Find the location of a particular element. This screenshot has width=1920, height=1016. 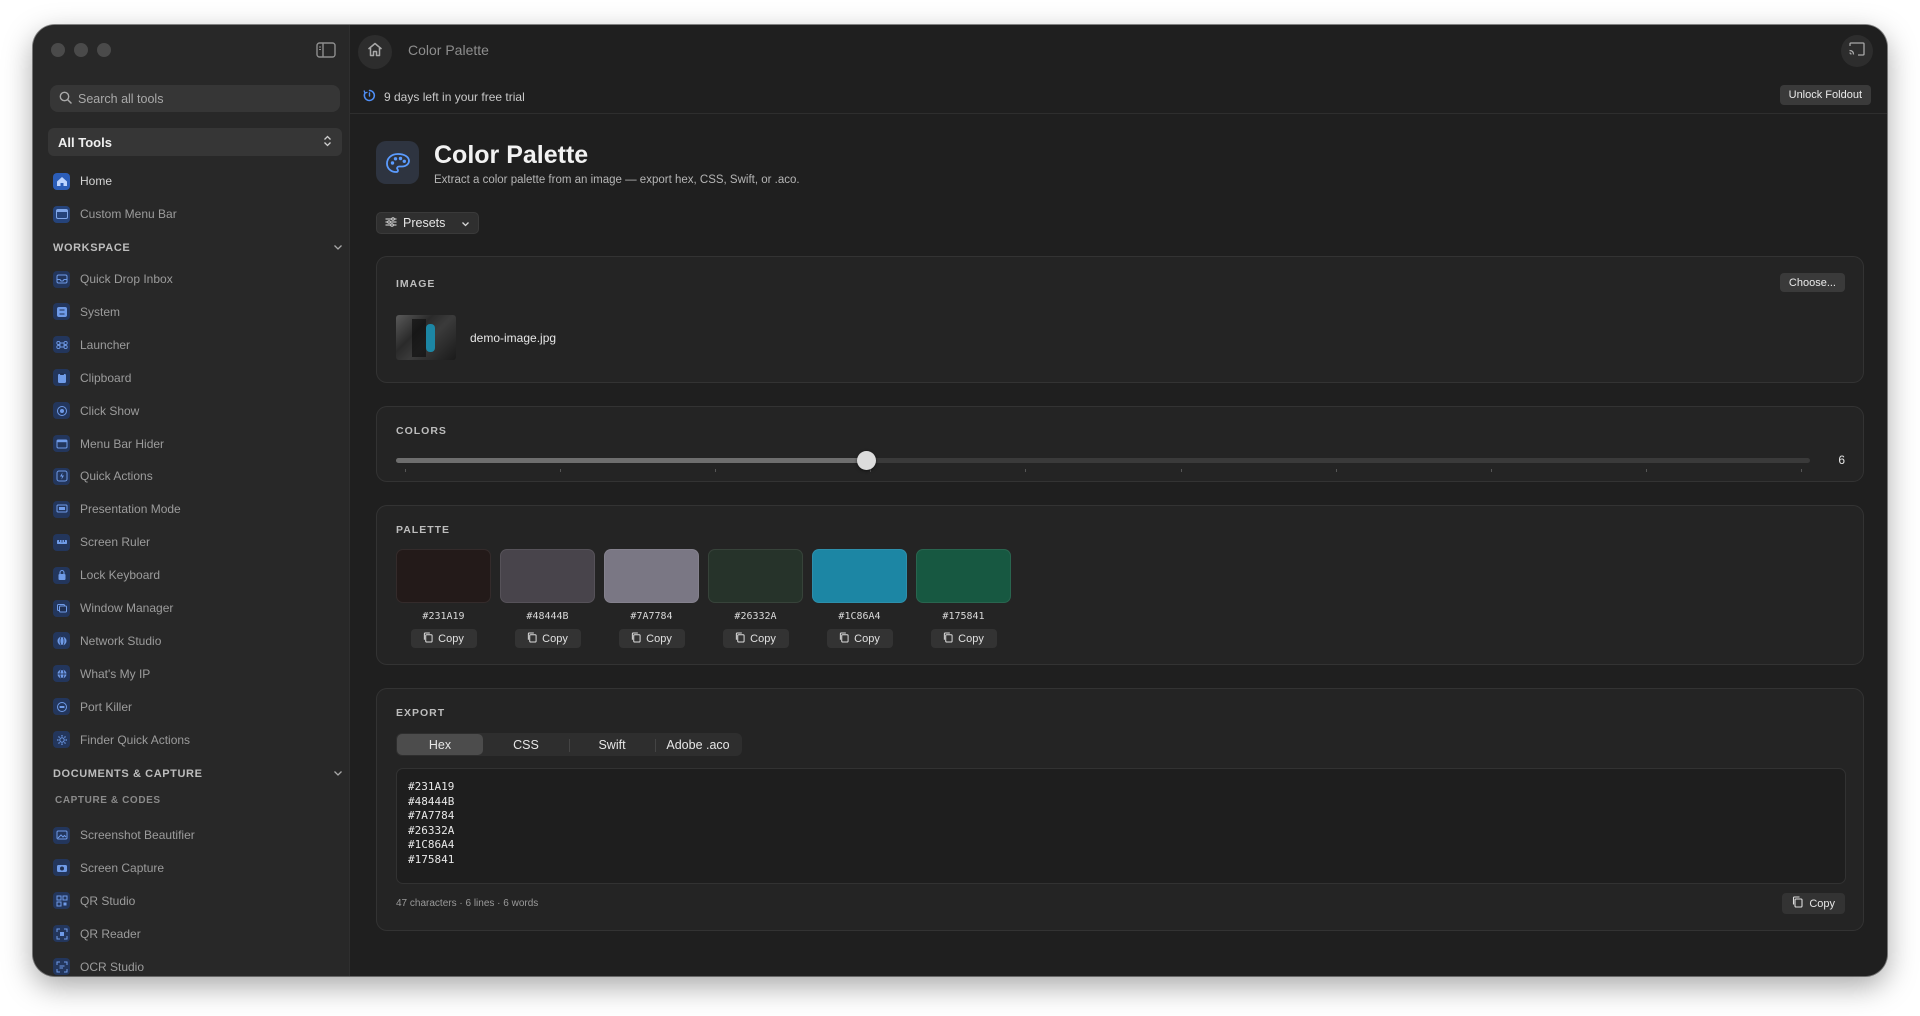

image-card: IMAGE Choose... demo-image.jpg is located at coordinates (1120, 319).